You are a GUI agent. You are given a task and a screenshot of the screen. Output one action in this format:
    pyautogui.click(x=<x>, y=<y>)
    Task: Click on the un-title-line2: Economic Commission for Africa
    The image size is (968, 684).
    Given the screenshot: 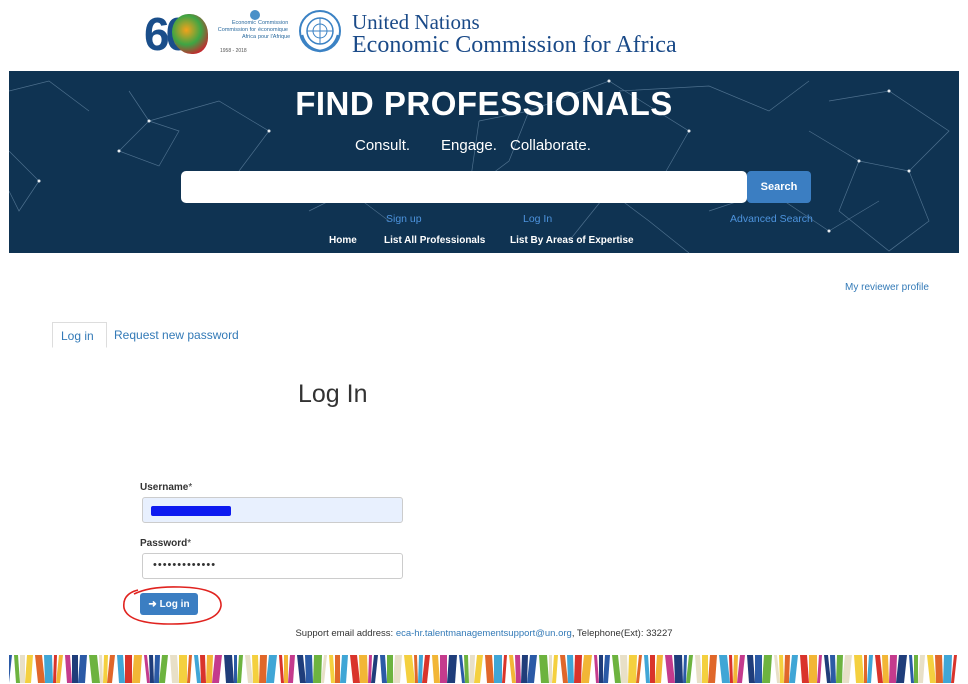 What is the action you would take?
    pyautogui.click(x=514, y=45)
    